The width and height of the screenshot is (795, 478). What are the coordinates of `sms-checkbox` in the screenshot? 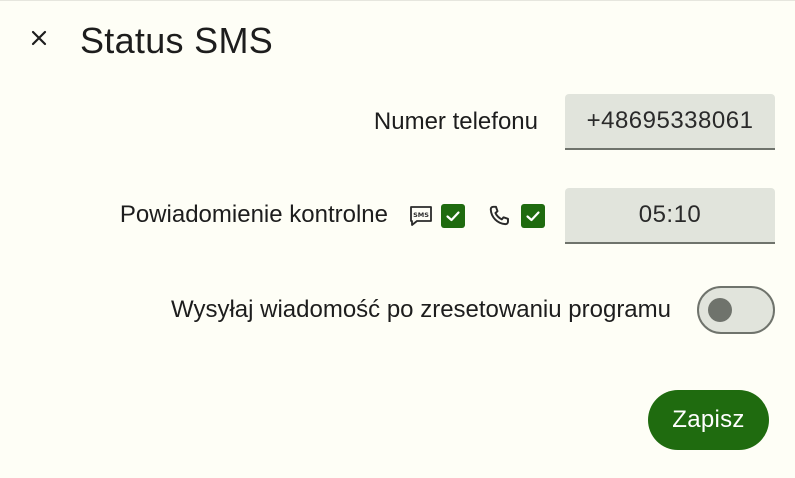 It's located at (453, 216).